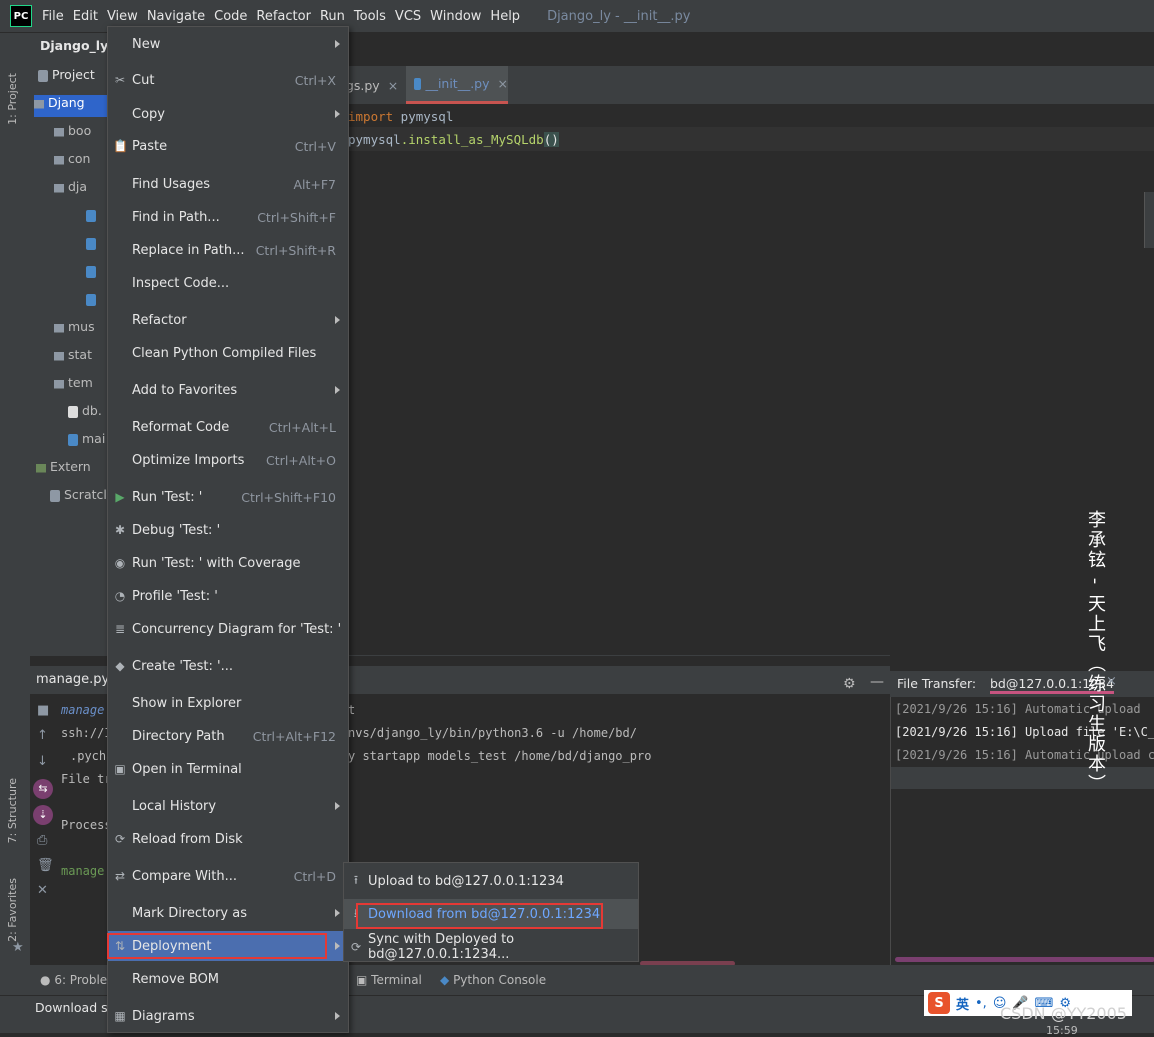 The width and height of the screenshot is (1154, 1037). I want to click on menu-item-new: New, so click(228, 44).